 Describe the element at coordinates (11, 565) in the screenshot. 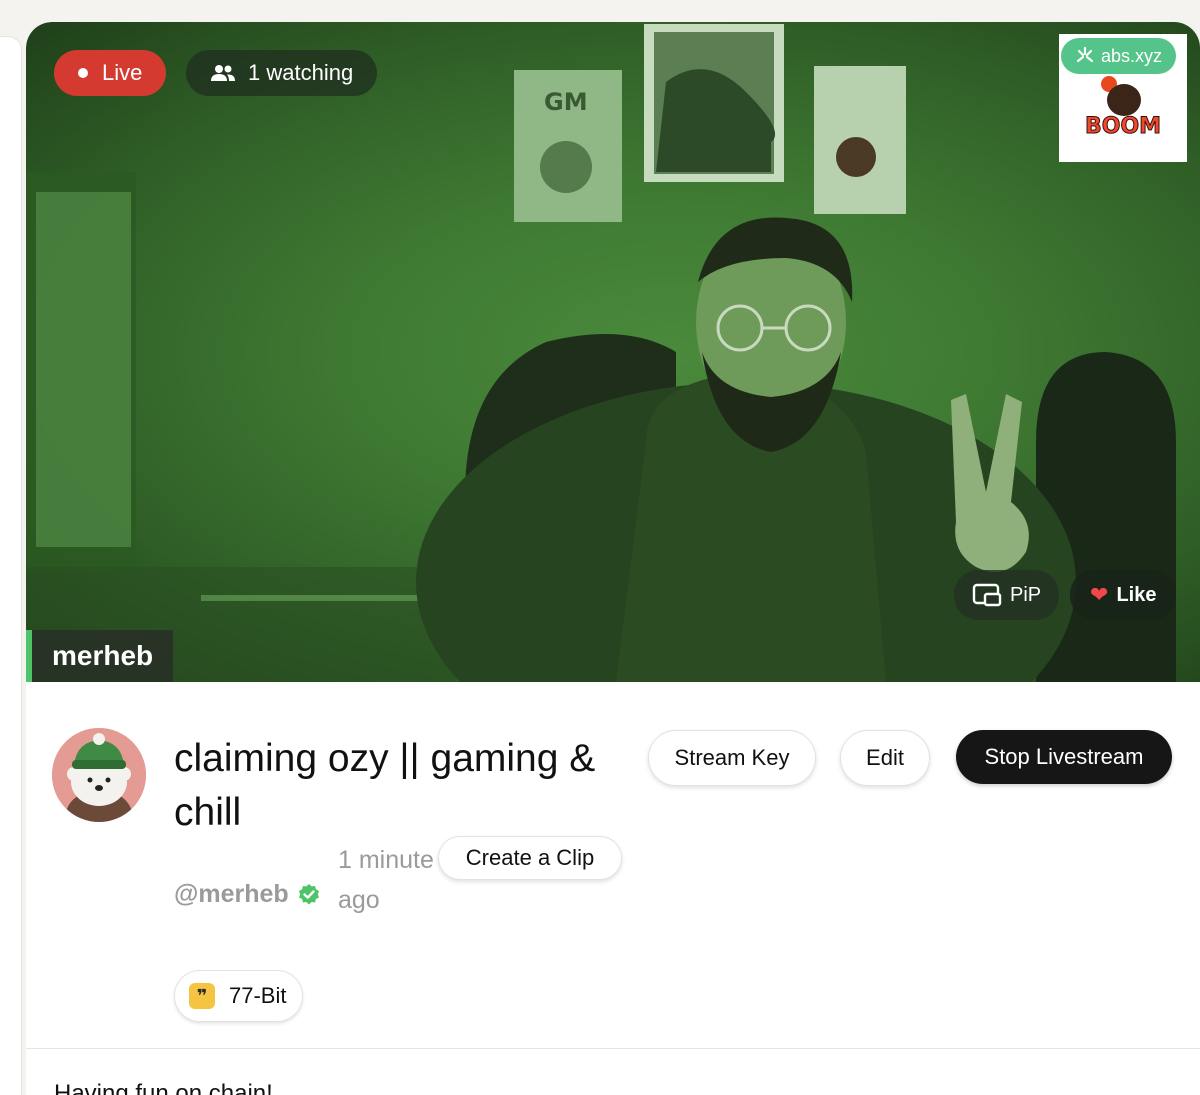

I see `left-panel-edge` at that location.